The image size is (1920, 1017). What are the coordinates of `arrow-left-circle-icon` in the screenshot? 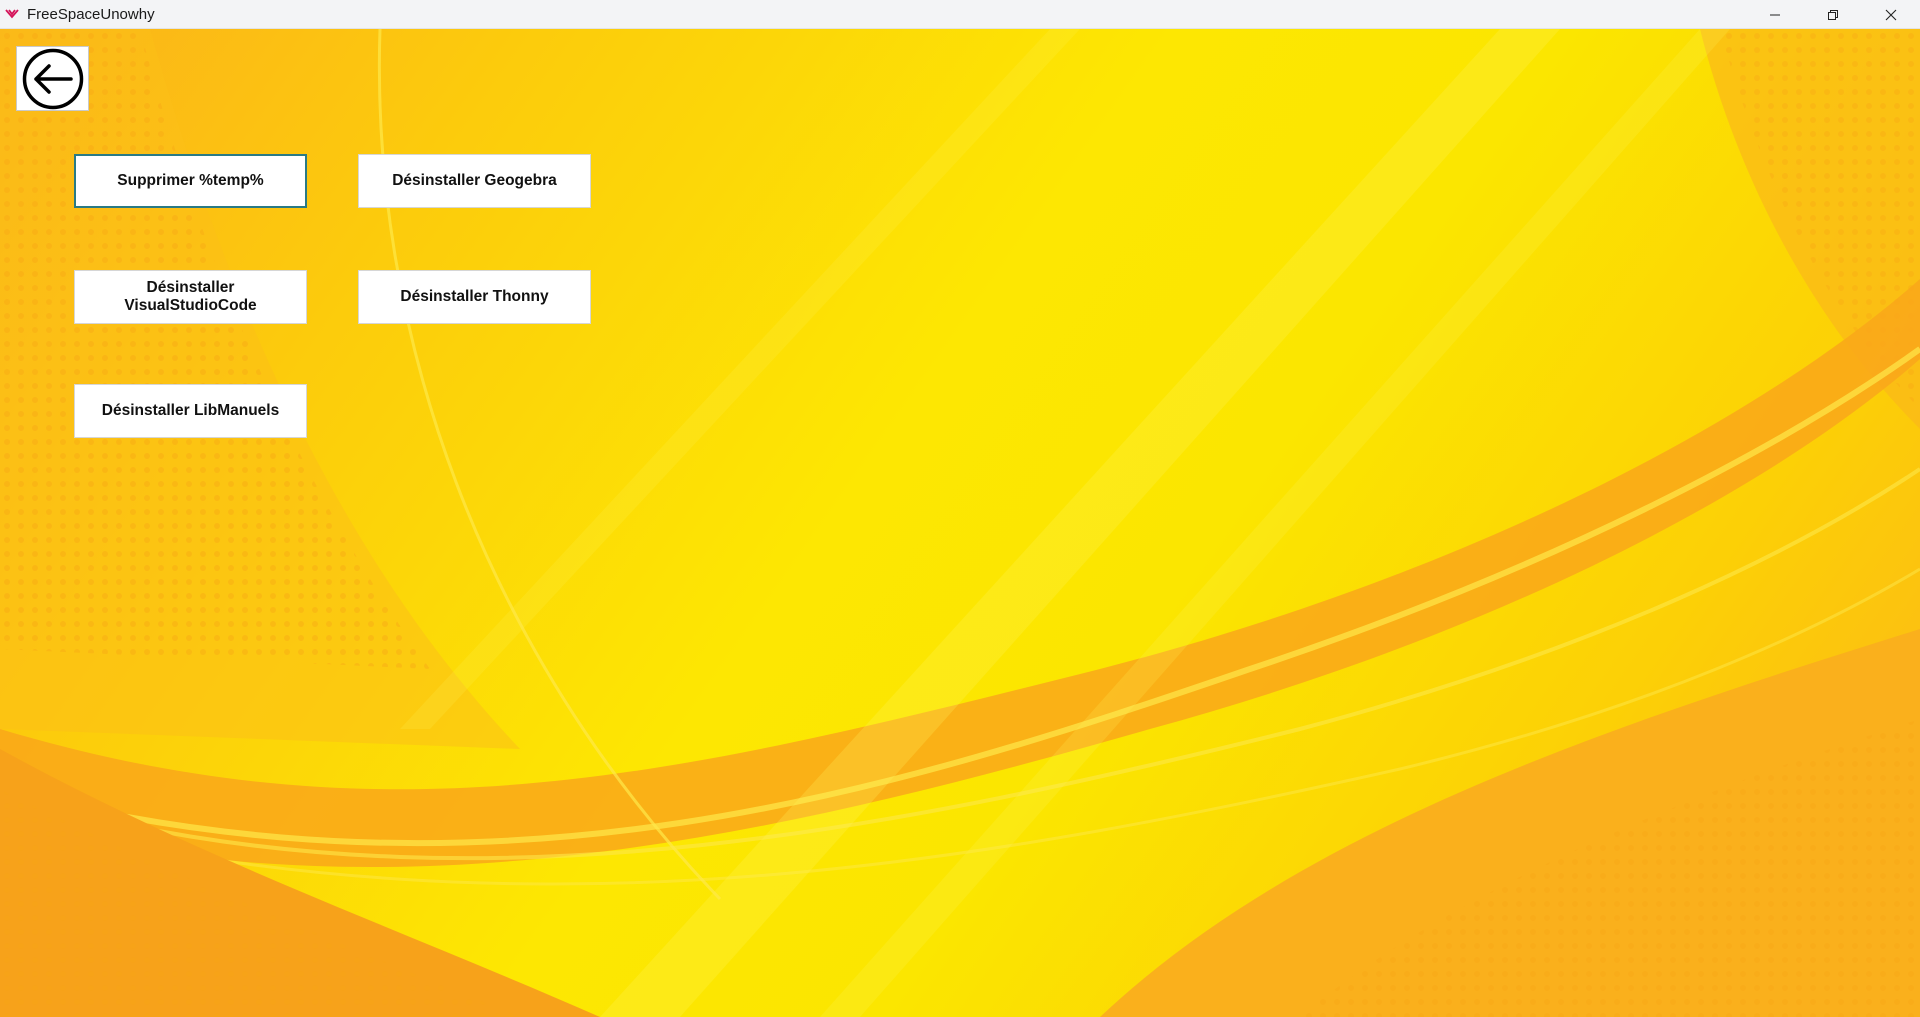 It's located at (52, 78).